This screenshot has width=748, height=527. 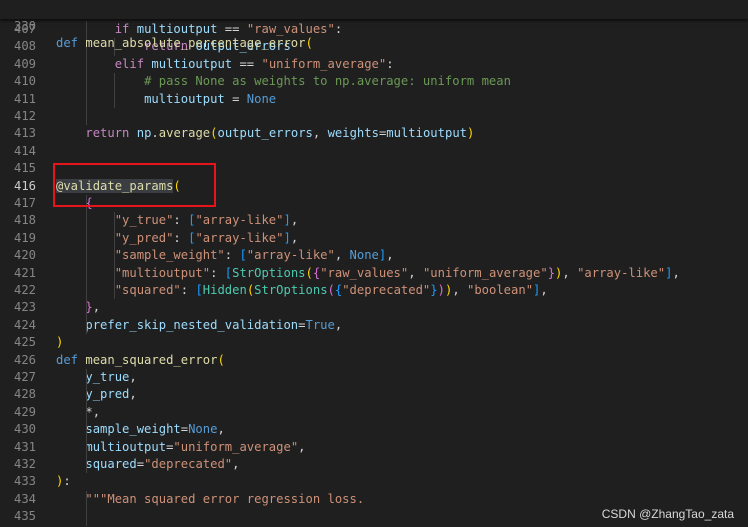 What do you see at coordinates (386, 290) in the screenshot?
I see `code-token: "deprecated"` at bounding box center [386, 290].